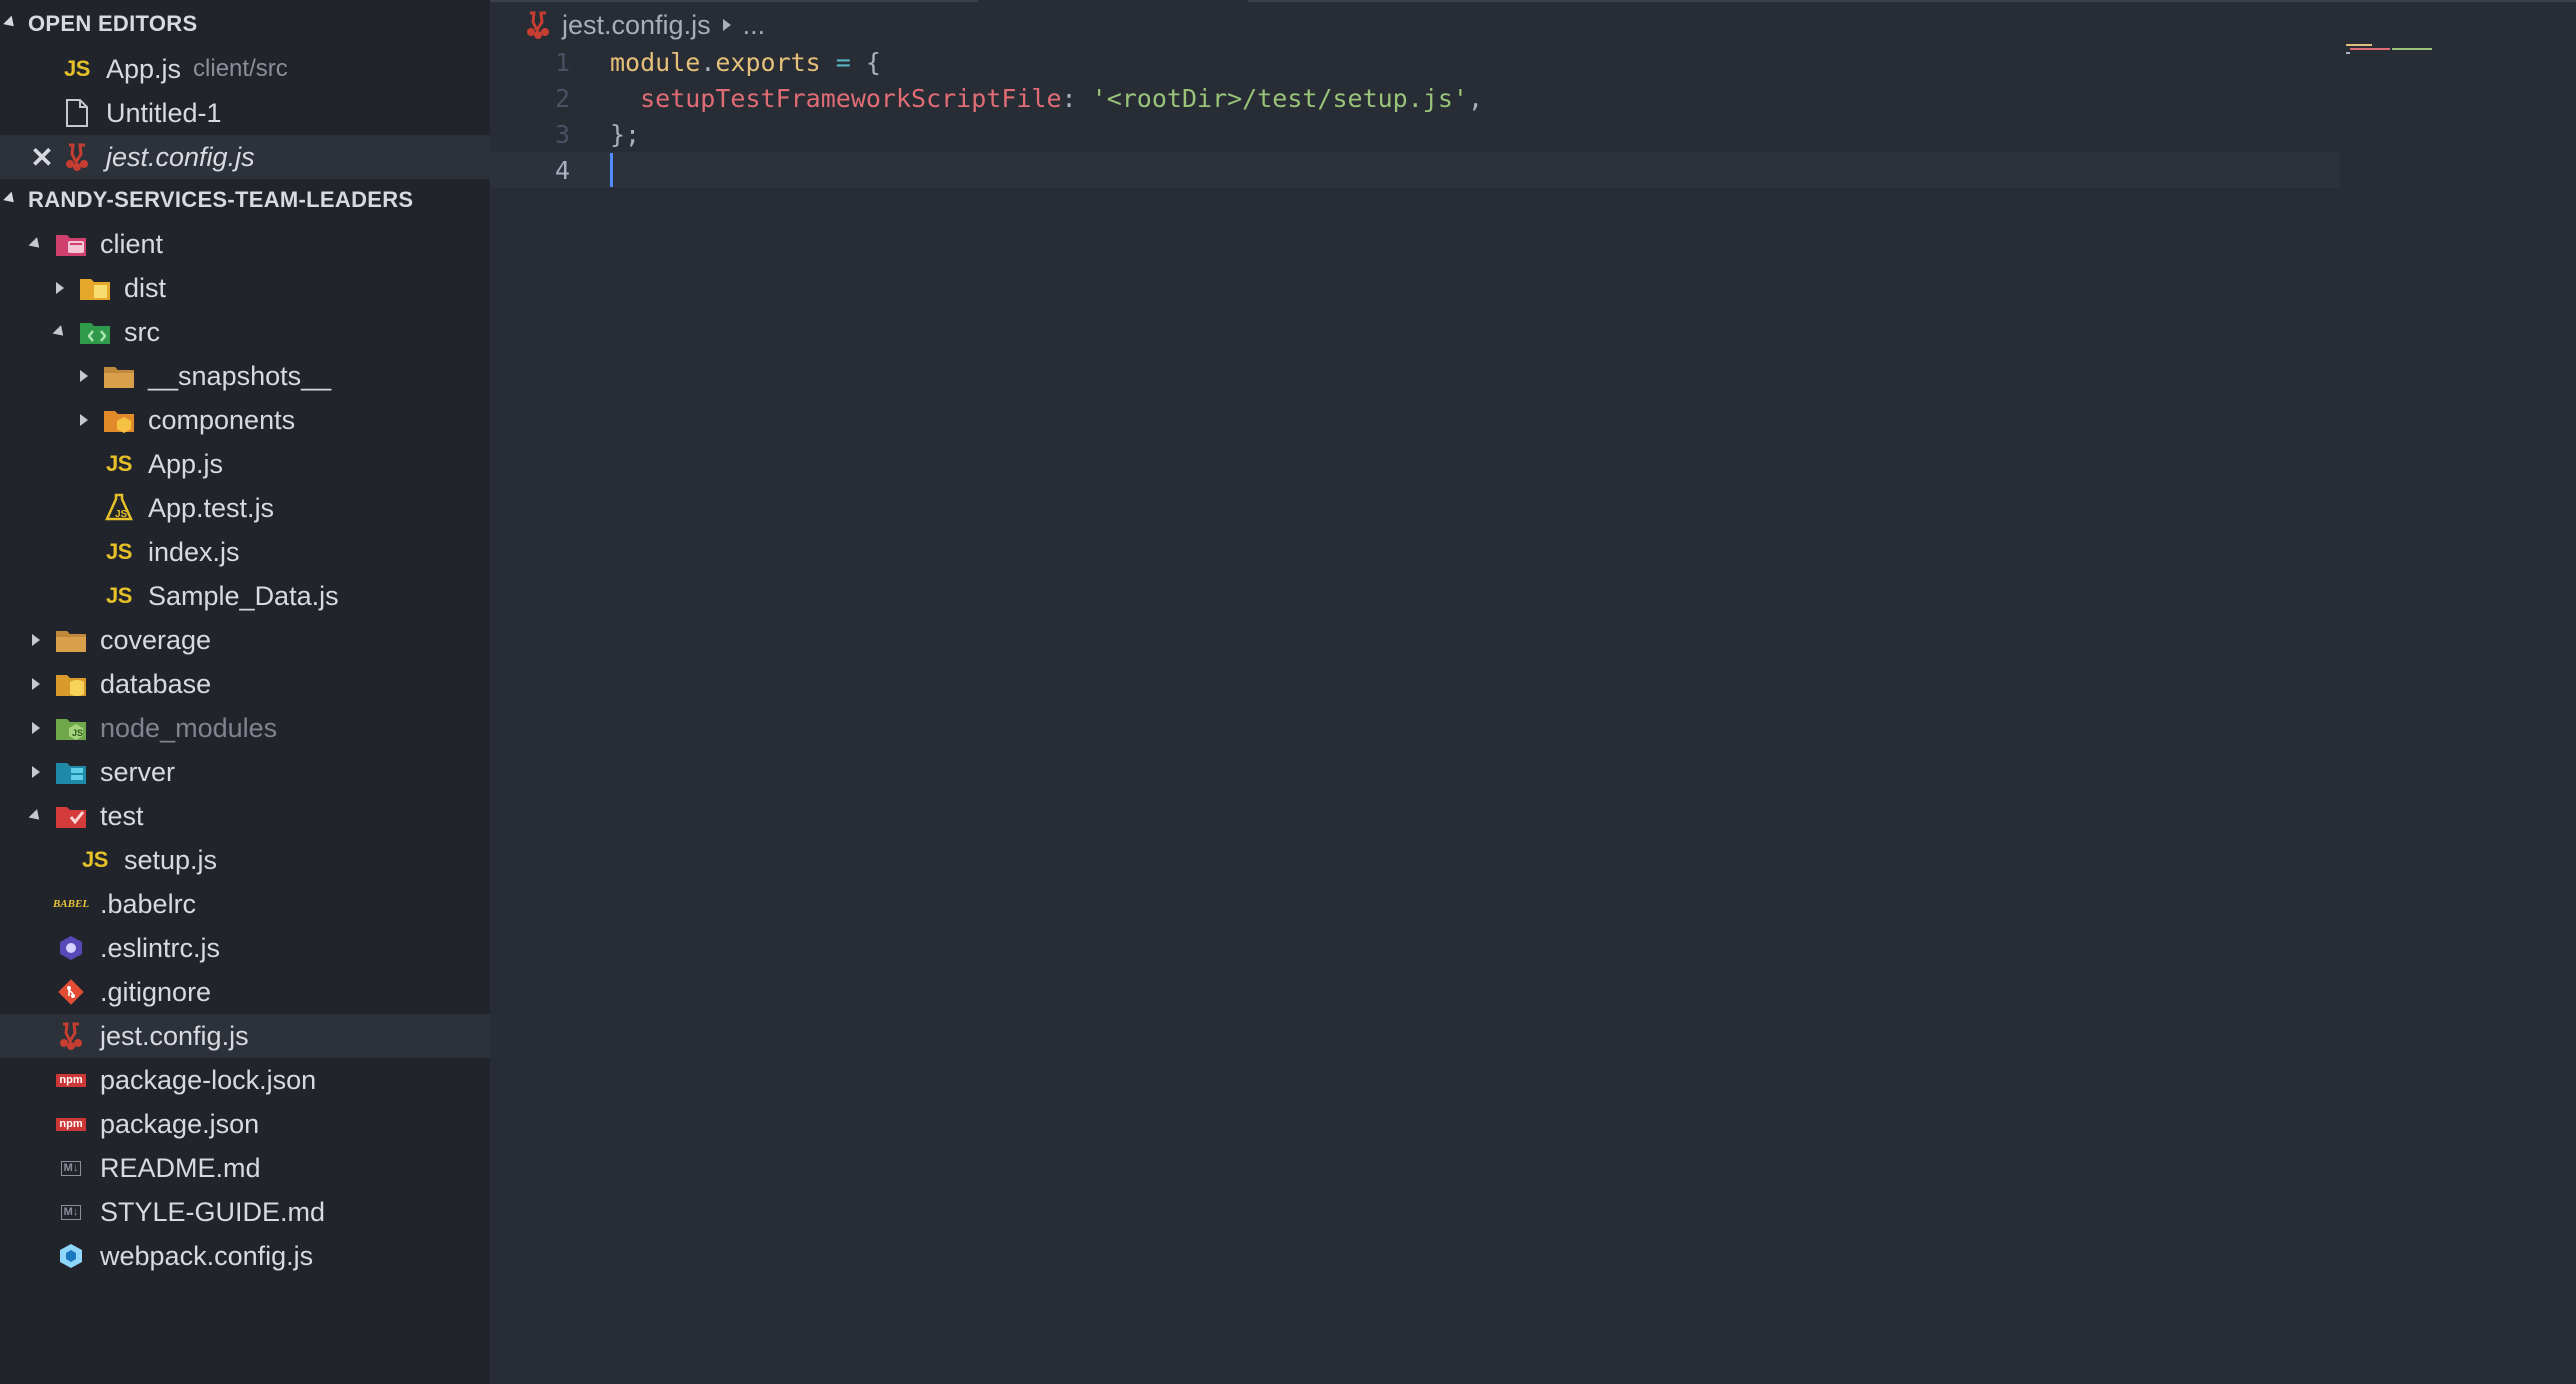 The height and width of the screenshot is (1384, 2576). What do you see at coordinates (122, 815) in the screenshot?
I see `tree-label: test` at bounding box center [122, 815].